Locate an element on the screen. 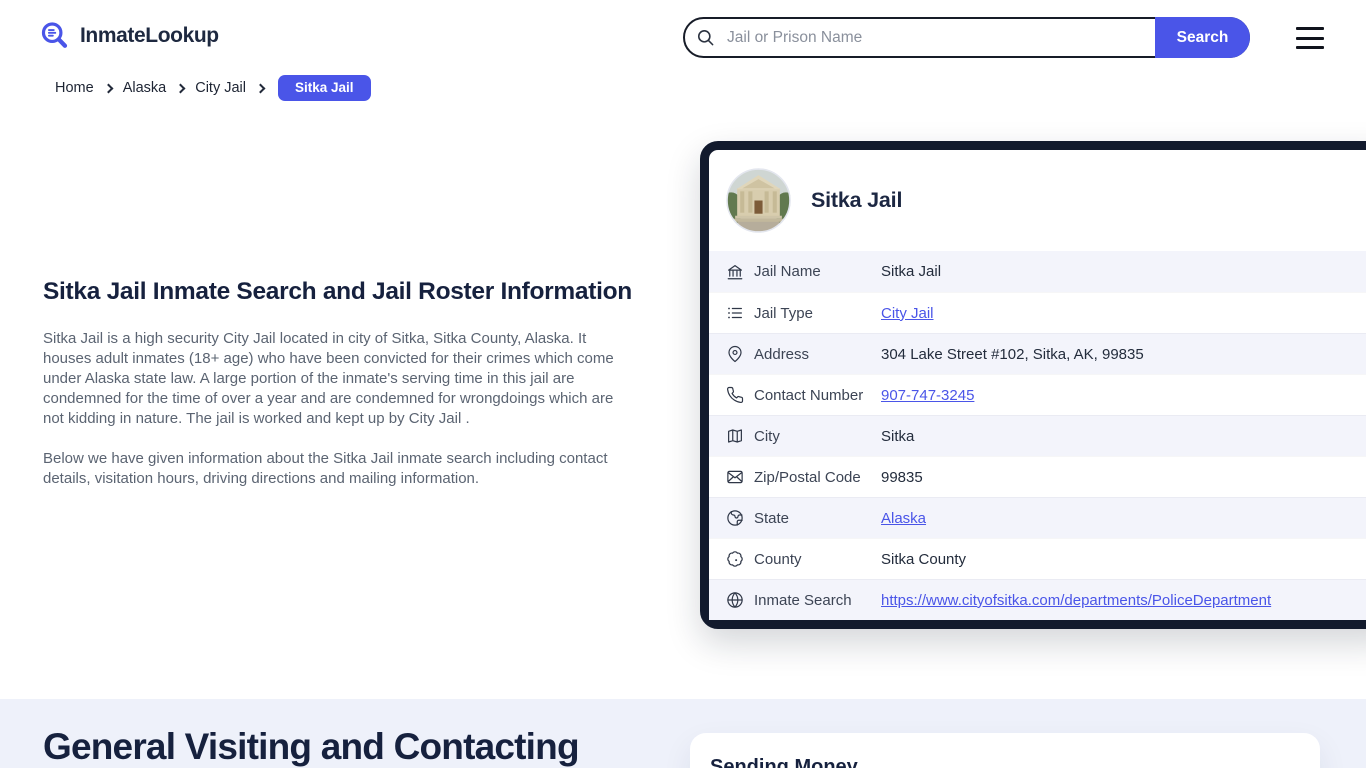  table-row: Contact Number 907-747-3245 is located at coordinates (1037, 394).